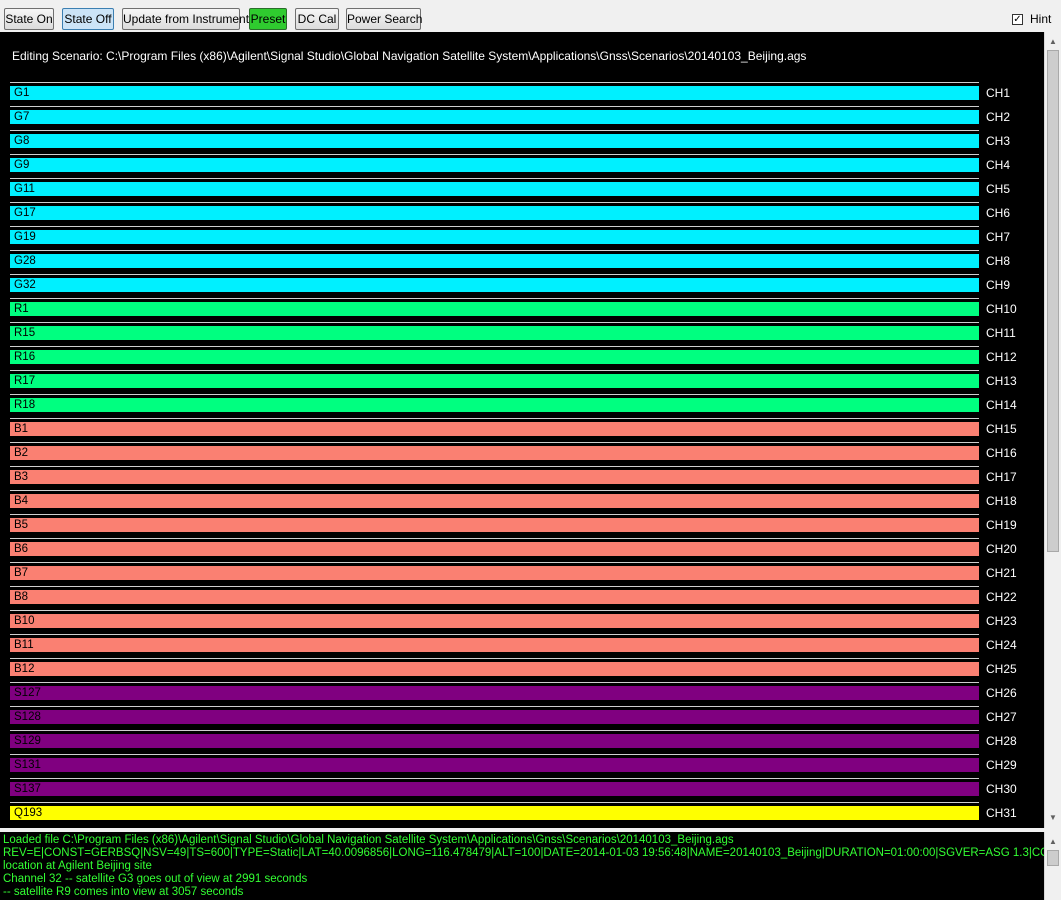  Describe the element at coordinates (1053, 42) in the screenshot. I see `scroll-up-icon: ▲` at that location.